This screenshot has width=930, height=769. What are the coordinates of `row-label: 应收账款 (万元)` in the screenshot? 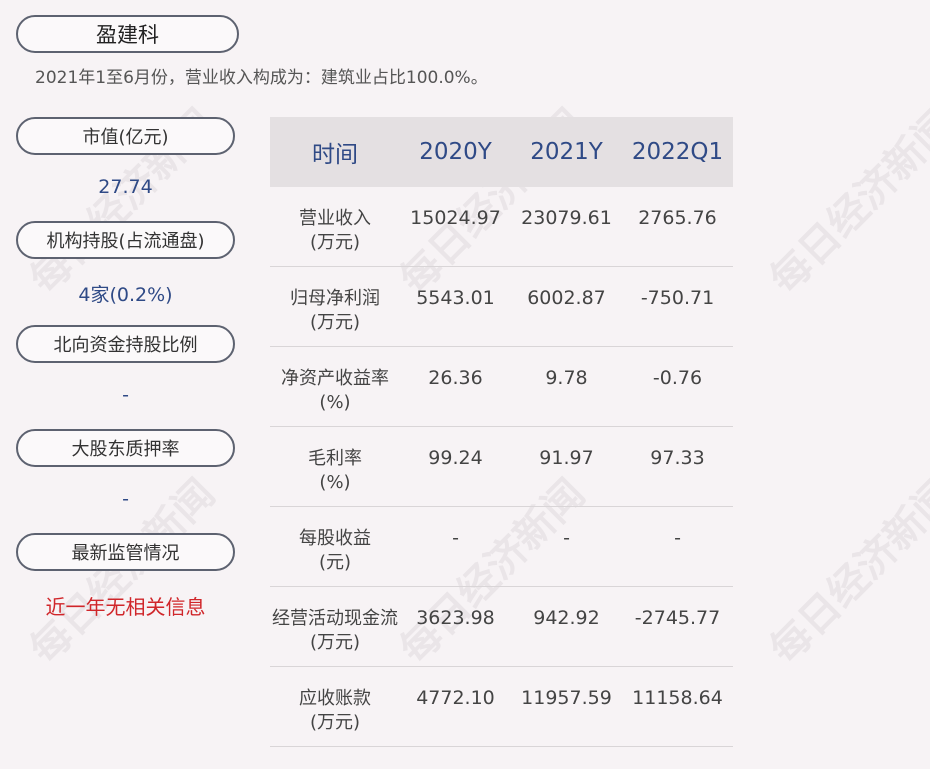 It's located at (335, 710).